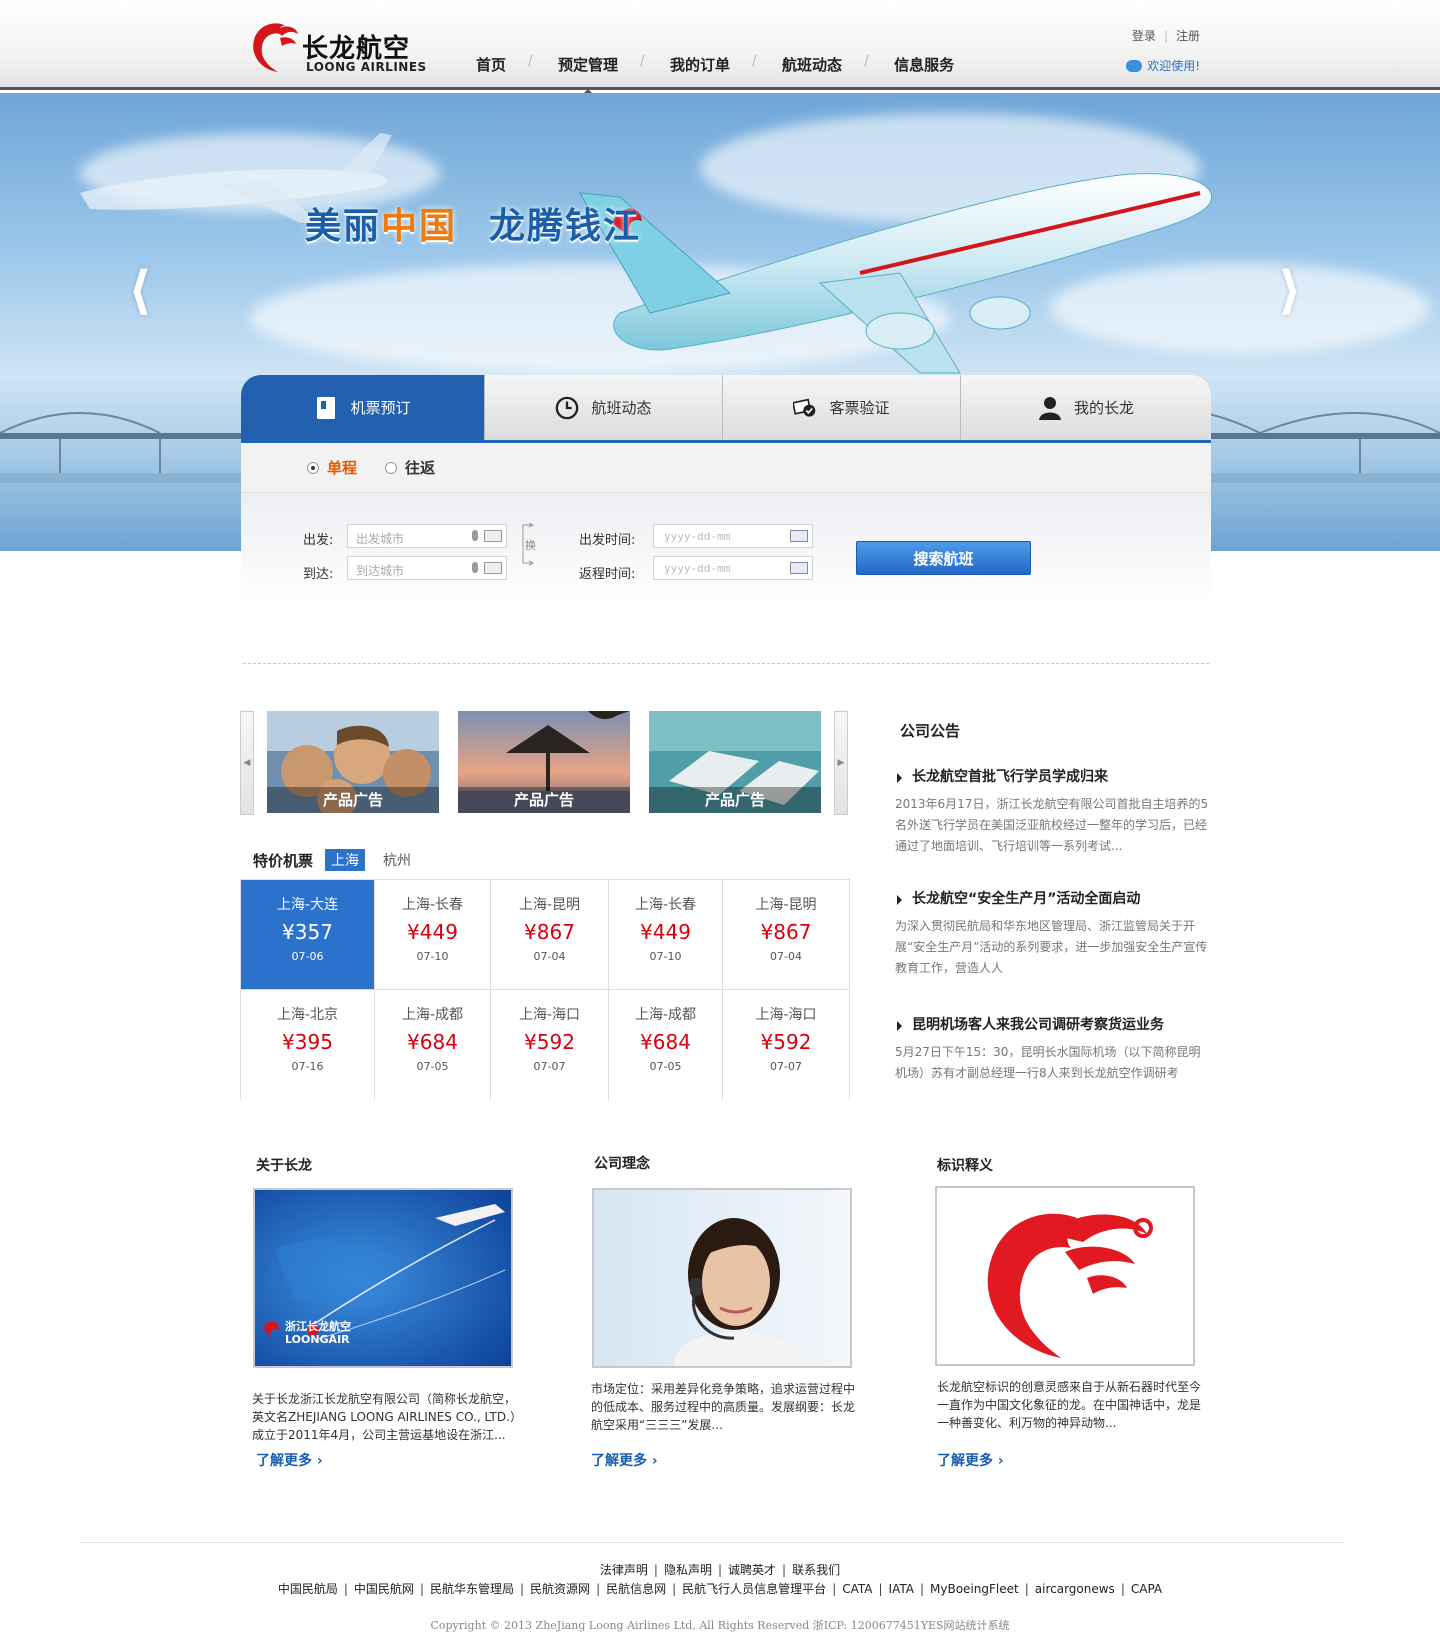 The width and height of the screenshot is (1440, 1650). I want to click on announcement-title-link: 长龙航空首批飞行学员学成归来, so click(1001, 777).